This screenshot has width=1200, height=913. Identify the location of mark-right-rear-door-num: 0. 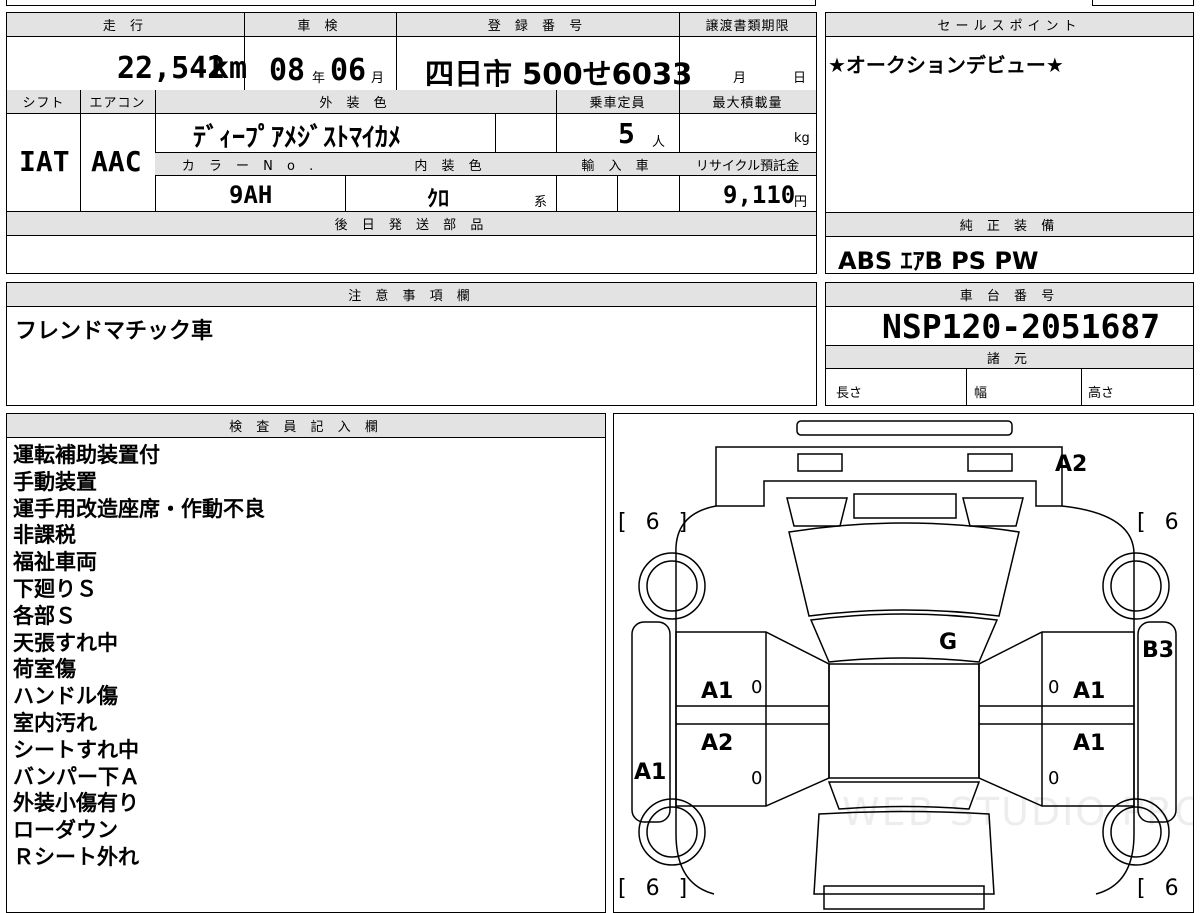
(1054, 687).